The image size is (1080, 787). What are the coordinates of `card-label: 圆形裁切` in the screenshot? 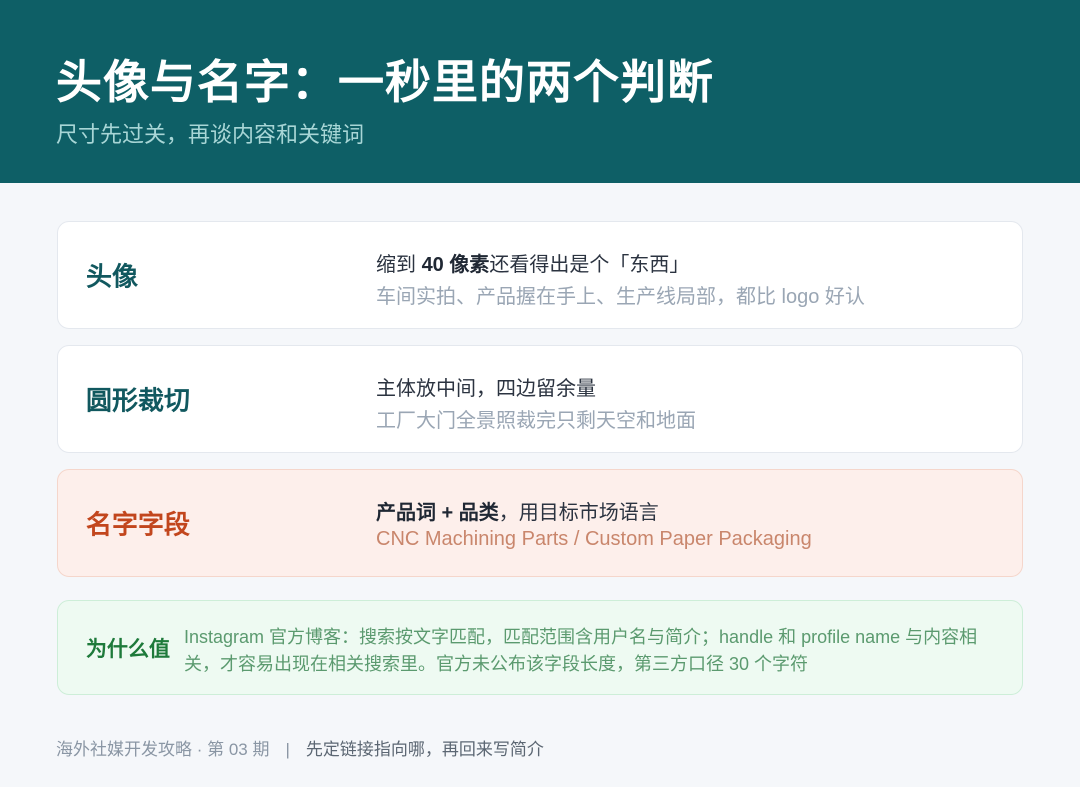 It's located at (138, 400).